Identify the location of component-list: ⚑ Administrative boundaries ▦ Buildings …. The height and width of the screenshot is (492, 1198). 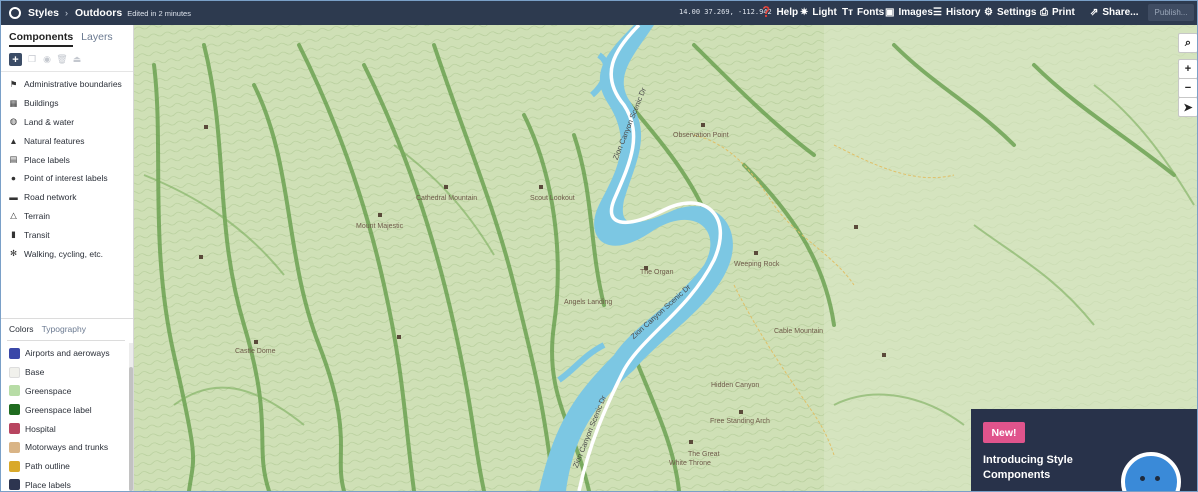
(67, 169).